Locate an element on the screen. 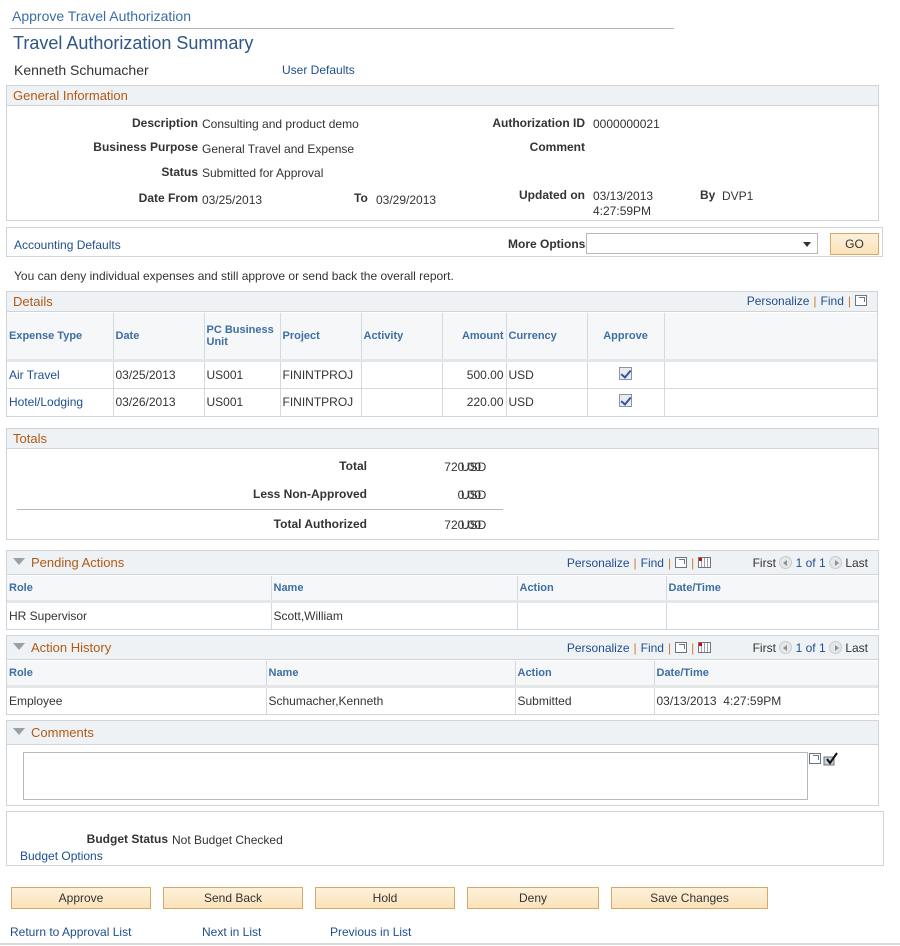 This screenshot has width=900, height=946. column-header: Expense Type is located at coordinates (60, 337).